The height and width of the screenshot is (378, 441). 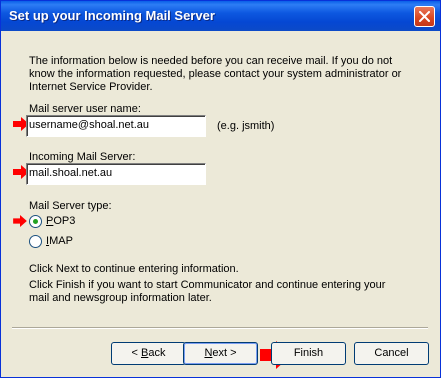 What do you see at coordinates (246, 126) in the screenshot?
I see `username-hint: (e.g. jsmith)` at bounding box center [246, 126].